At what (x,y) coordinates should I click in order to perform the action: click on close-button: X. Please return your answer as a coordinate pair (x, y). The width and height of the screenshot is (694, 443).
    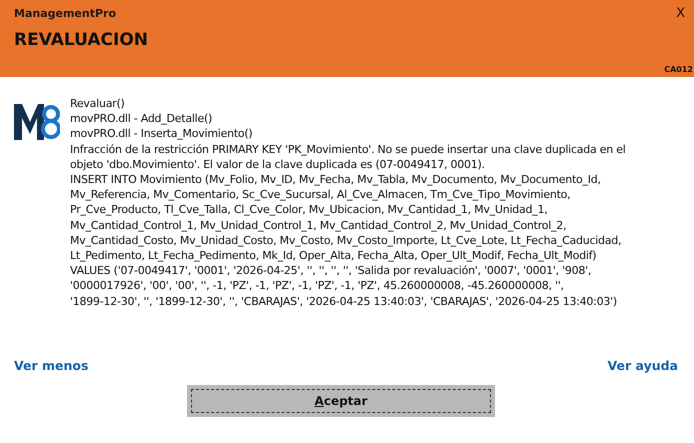
    Looking at the image, I should click on (685, 13).